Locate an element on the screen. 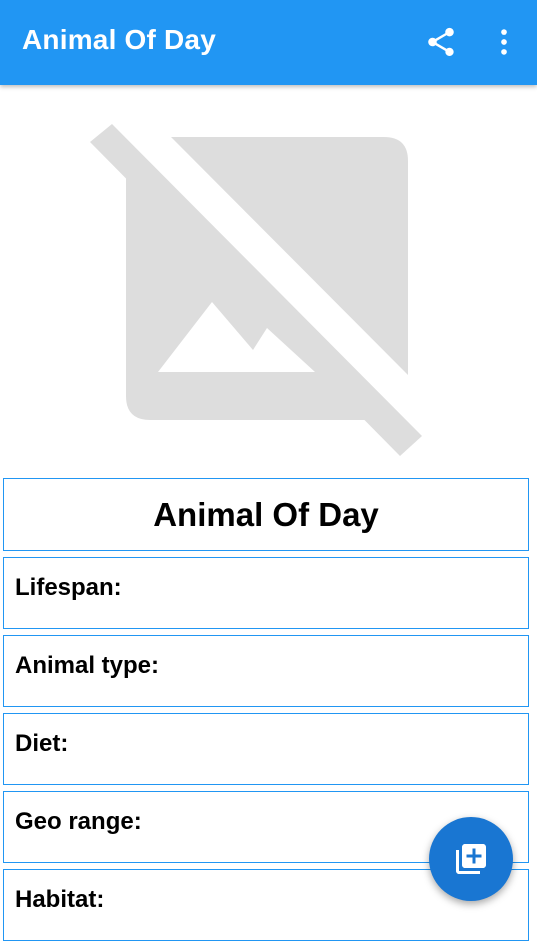 The image size is (537, 941). add-favorite-fab is located at coordinates (471, 859).